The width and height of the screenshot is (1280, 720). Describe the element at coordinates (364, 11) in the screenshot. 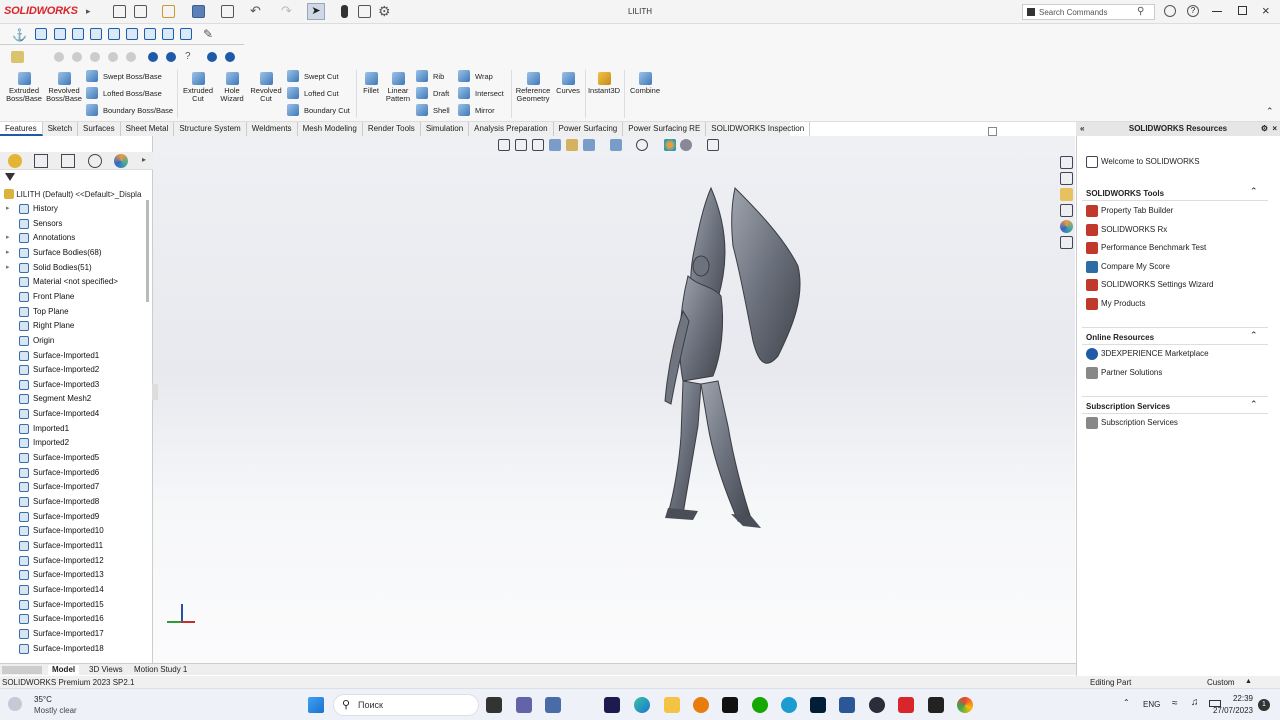

I see `file-properties-icon` at that location.